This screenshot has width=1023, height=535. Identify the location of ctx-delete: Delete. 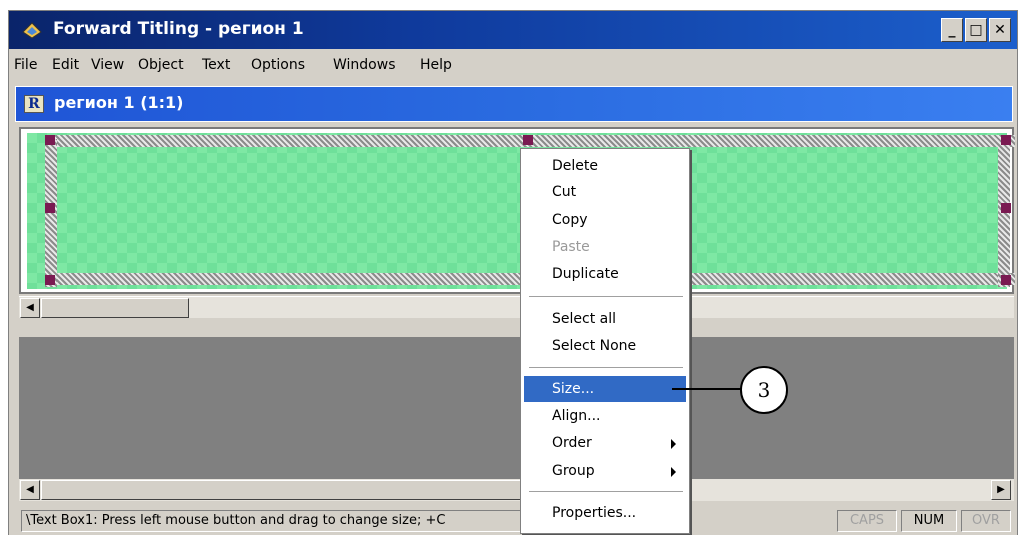
(605, 166).